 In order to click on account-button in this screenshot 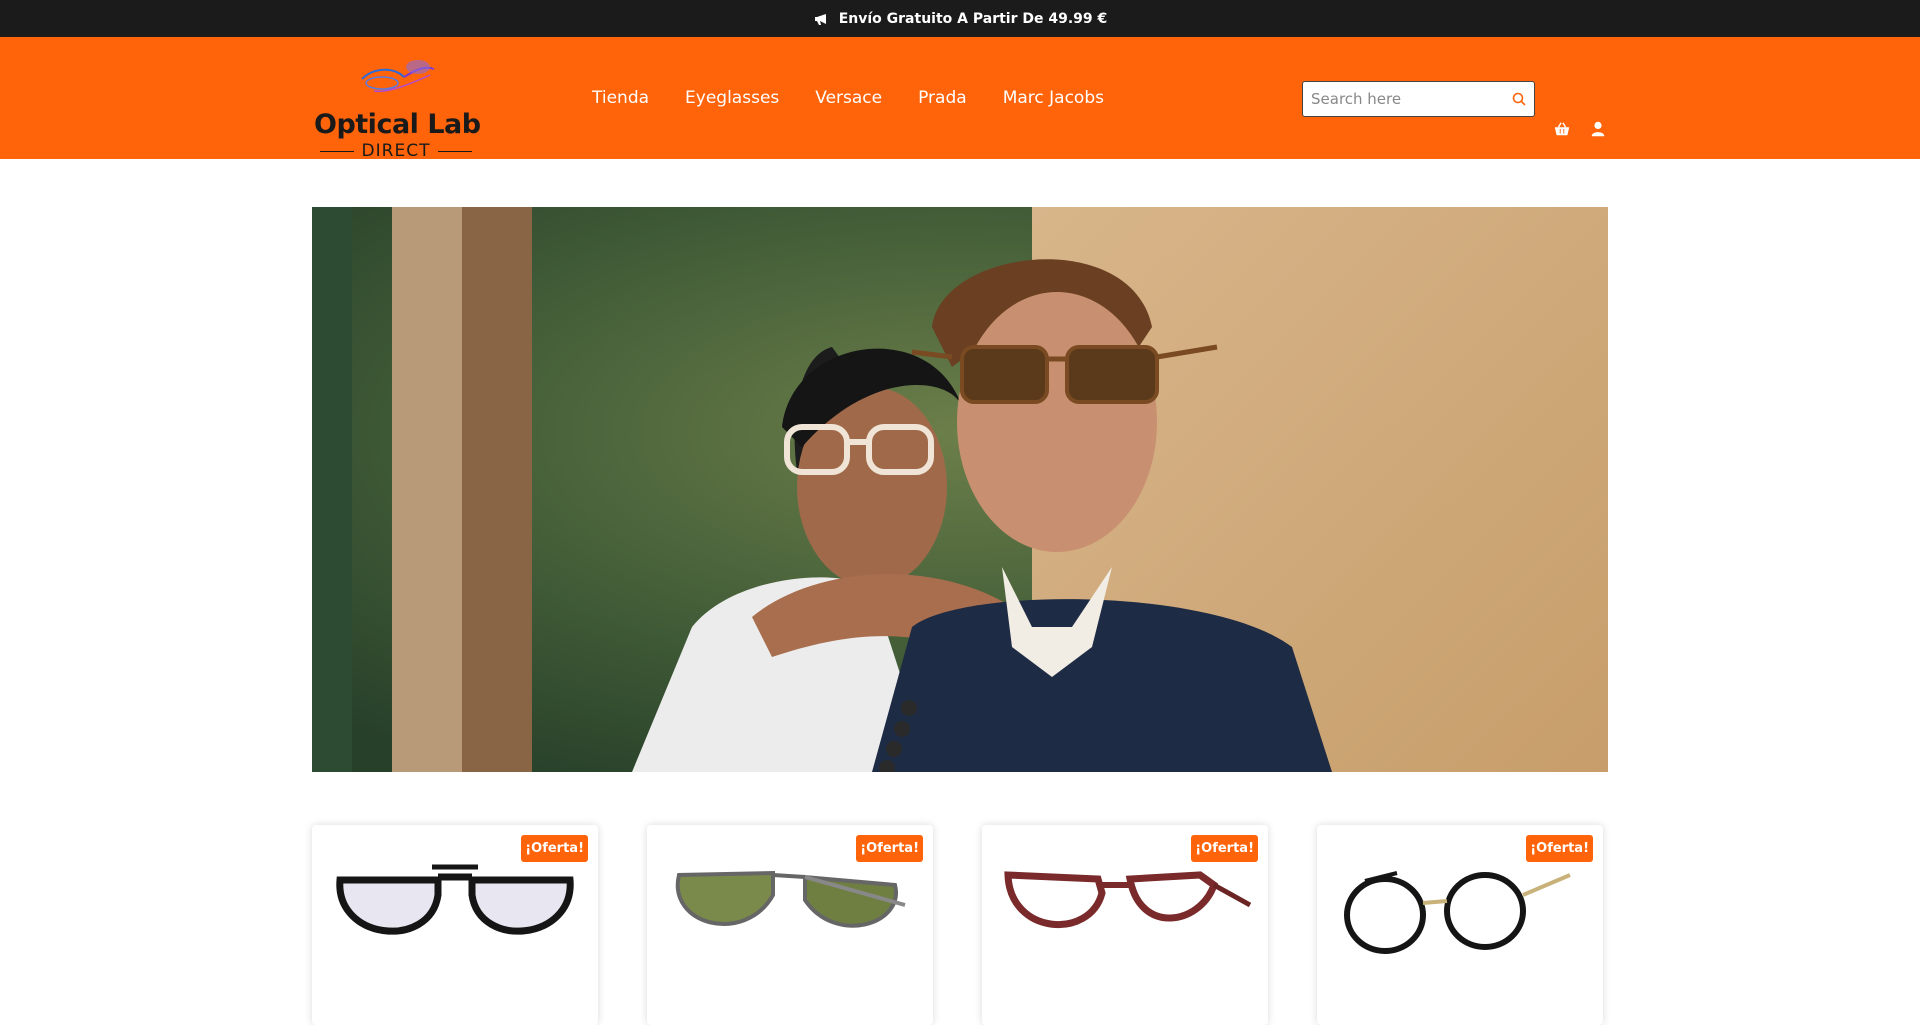, I will do `click(1598, 132)`.